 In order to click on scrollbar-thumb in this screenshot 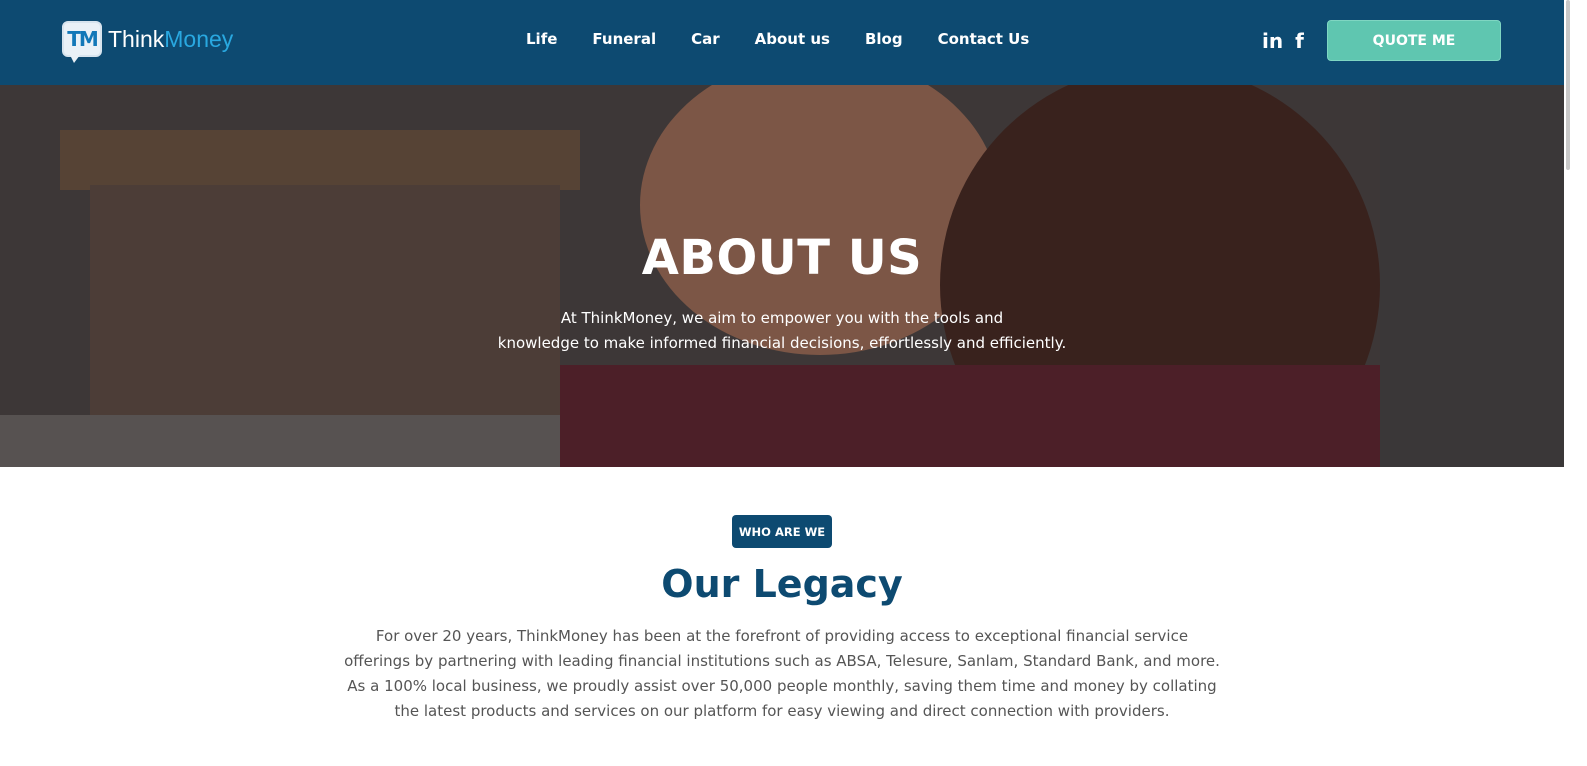, I will do `click(1568, 85)`.